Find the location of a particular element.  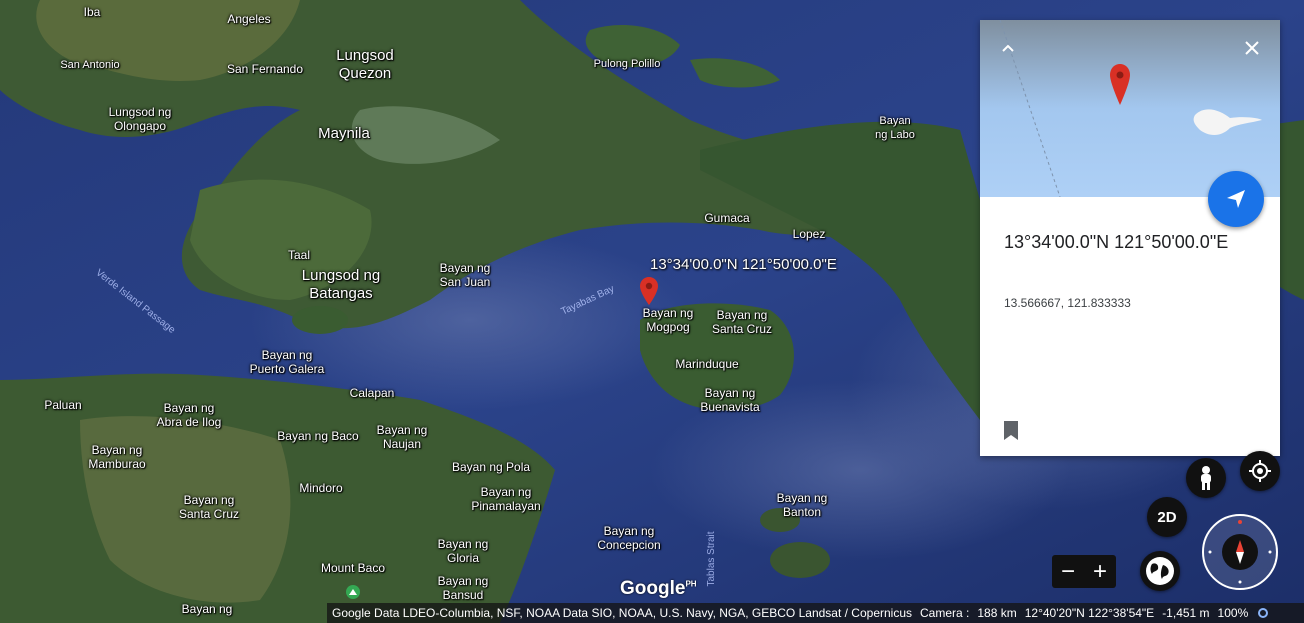

place-label-bayan-banton: Bayan ng Banton is located at coordinates (802, 505).